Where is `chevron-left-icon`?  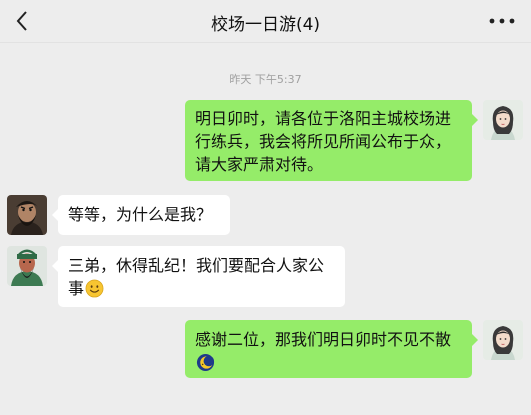 chevron-left-icon is located at coordinates (21, 21).